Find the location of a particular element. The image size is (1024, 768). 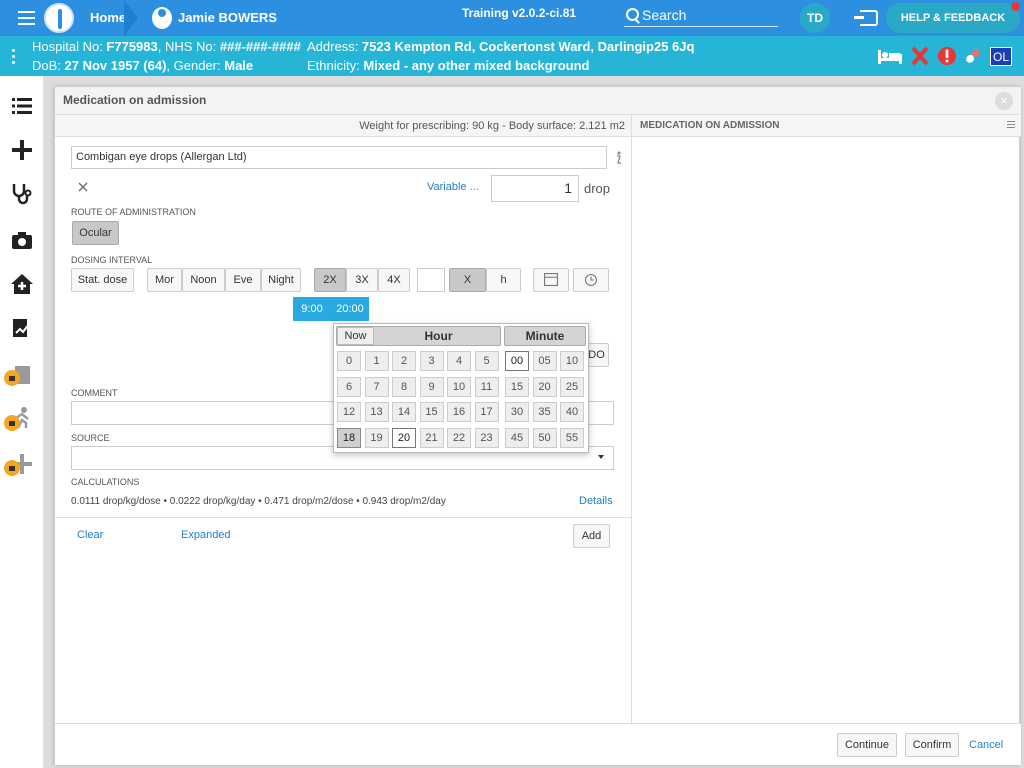

details-link: Details is located at coordinates (596, 501).